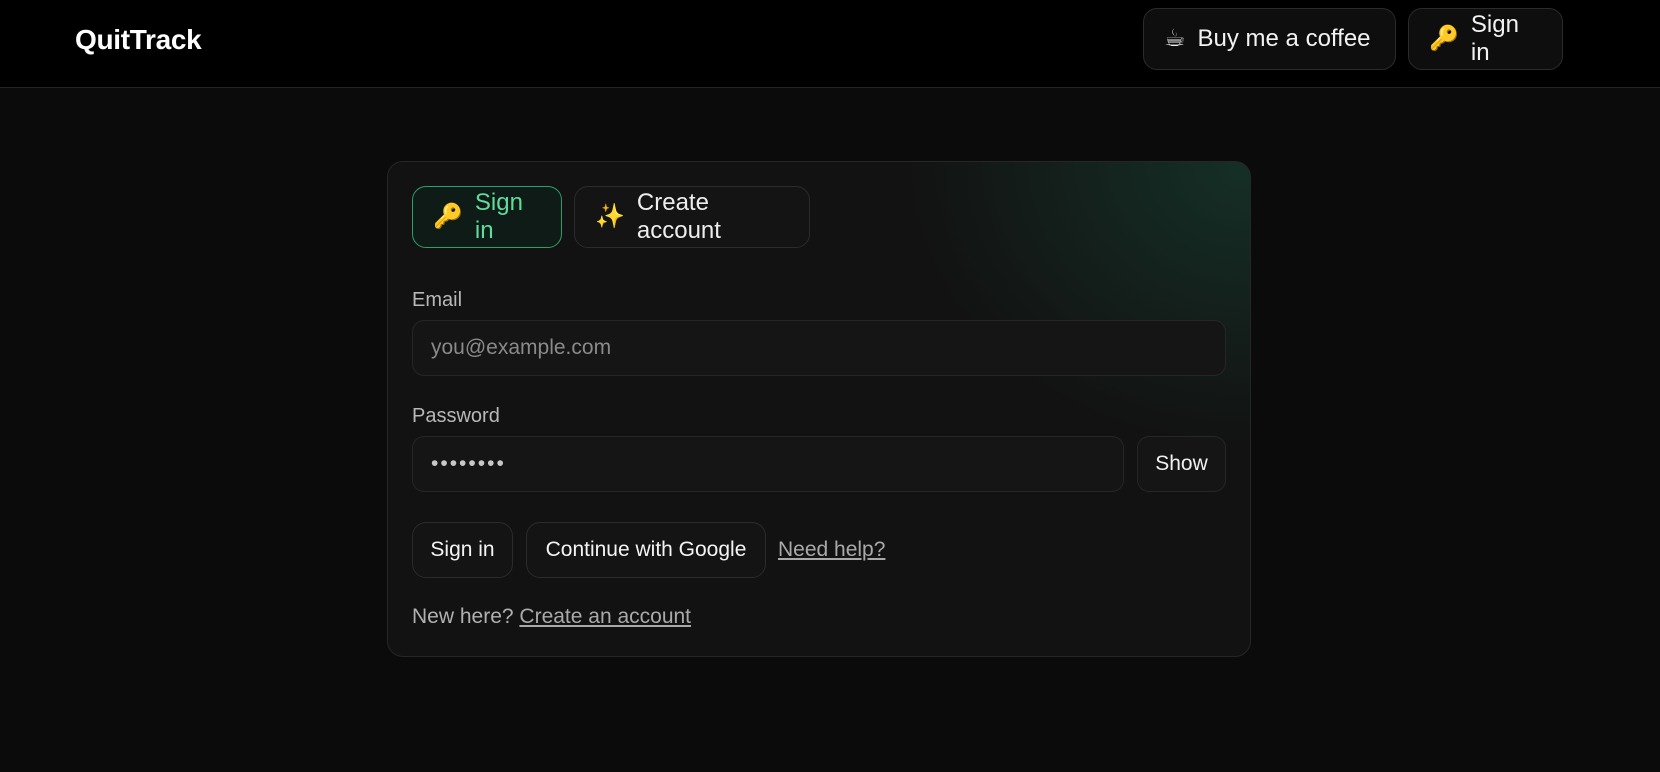 This screenshot has height=772, width=1660. I want to click on tab-create-account: ✨ Create account, so click(692, 217).